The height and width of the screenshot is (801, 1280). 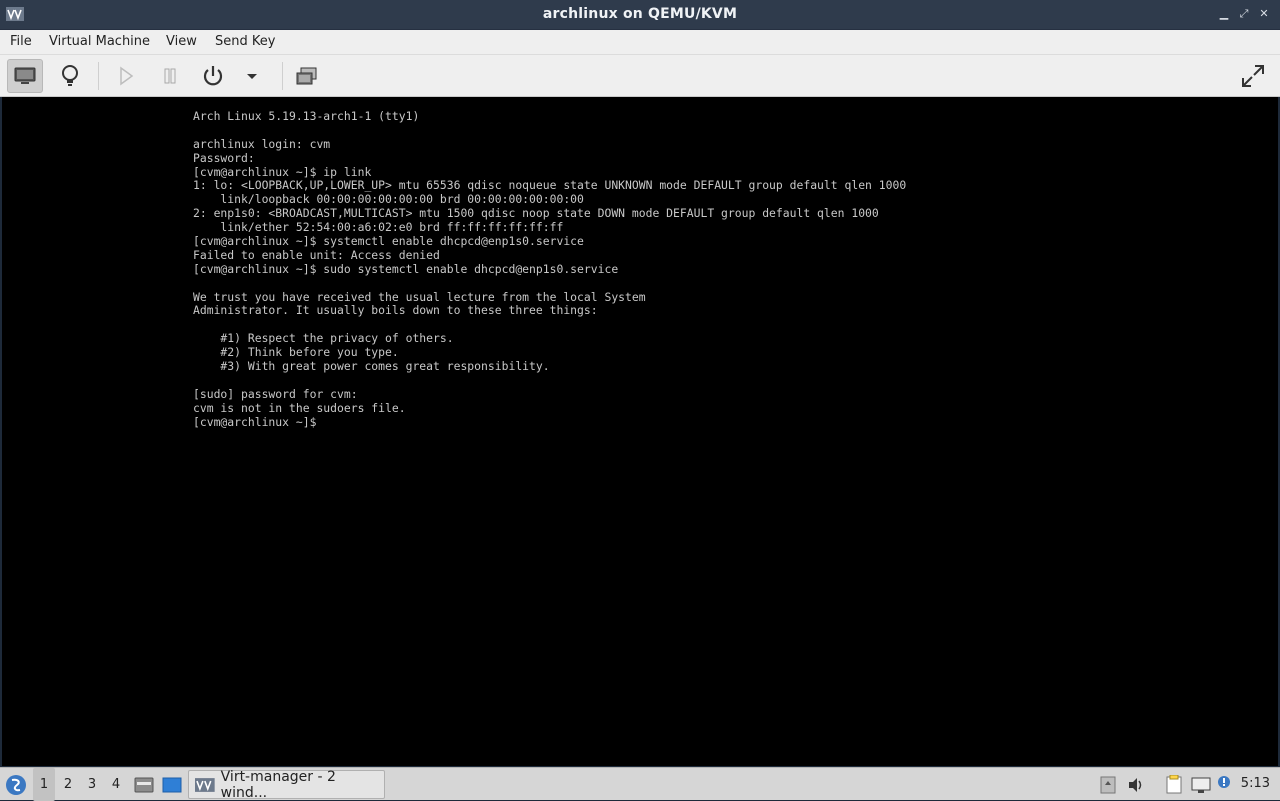 I want to click on desktop-icon, so click(x=172, y=784).